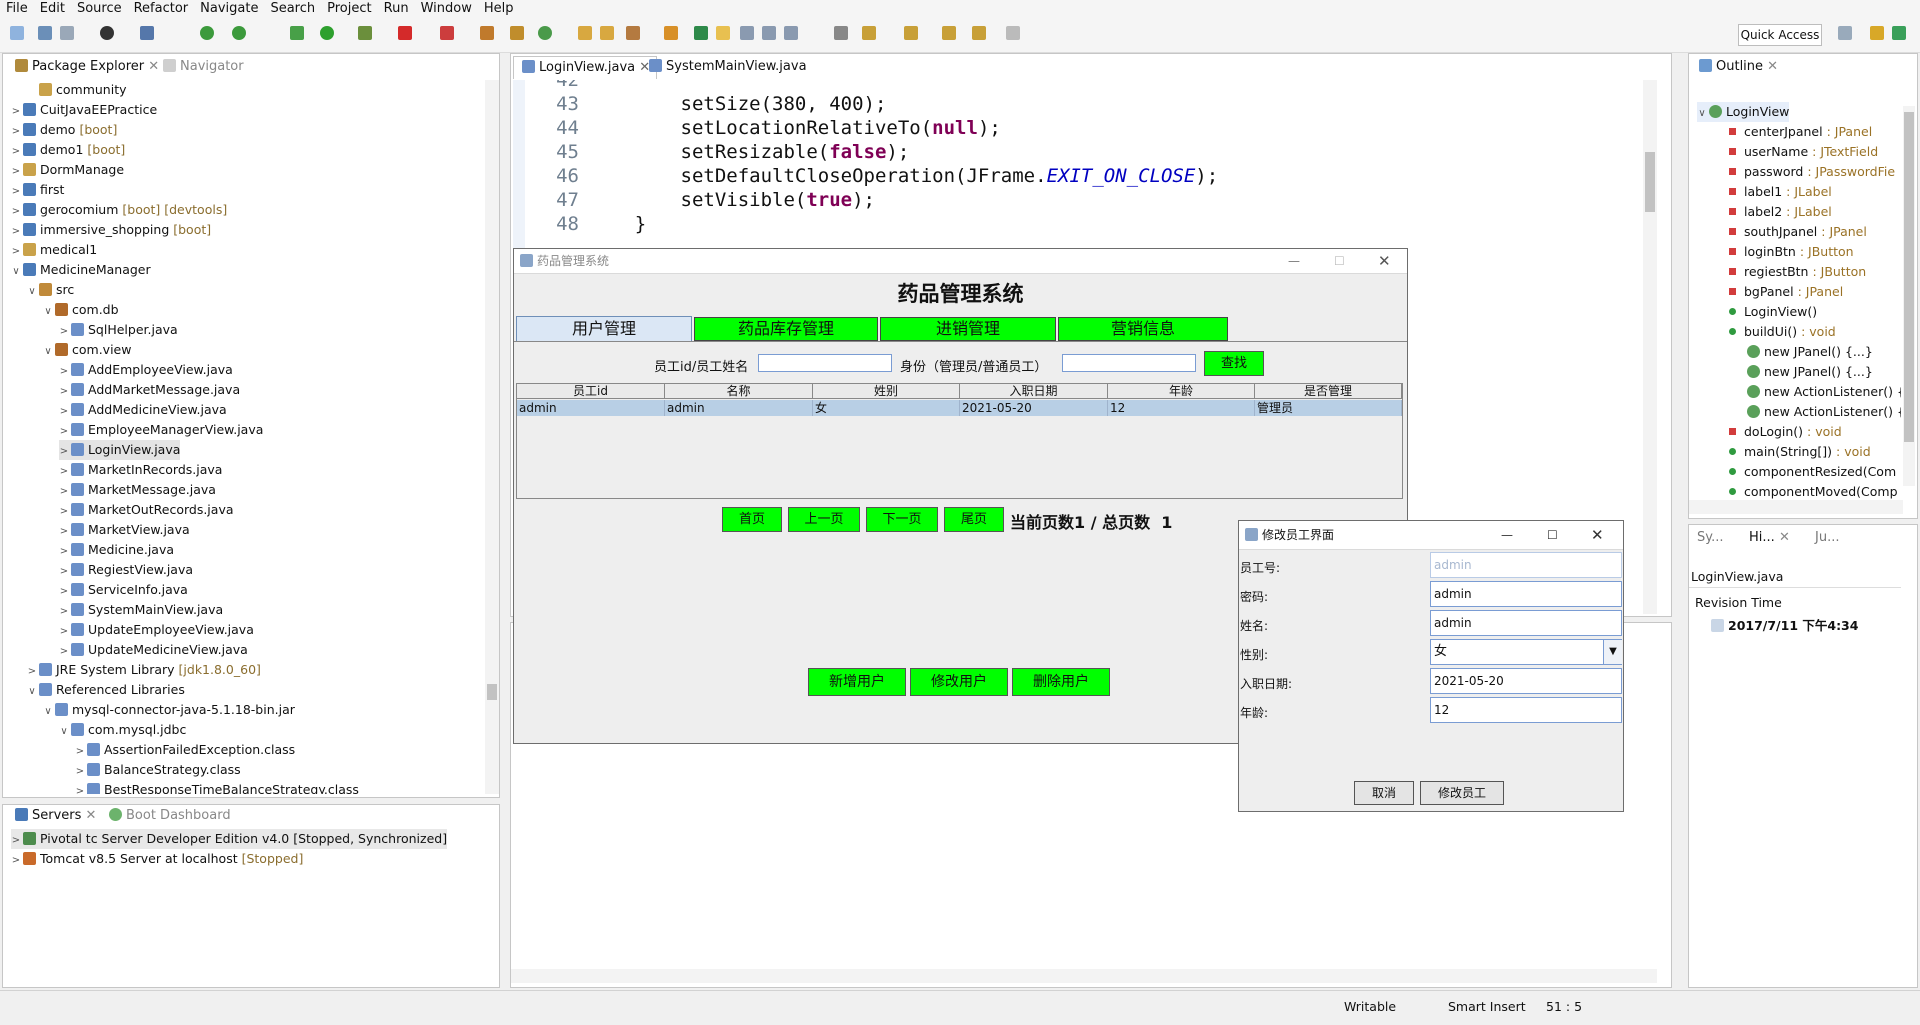  I want to click on outline-item: doLogin() : void, so click(1785, 432).